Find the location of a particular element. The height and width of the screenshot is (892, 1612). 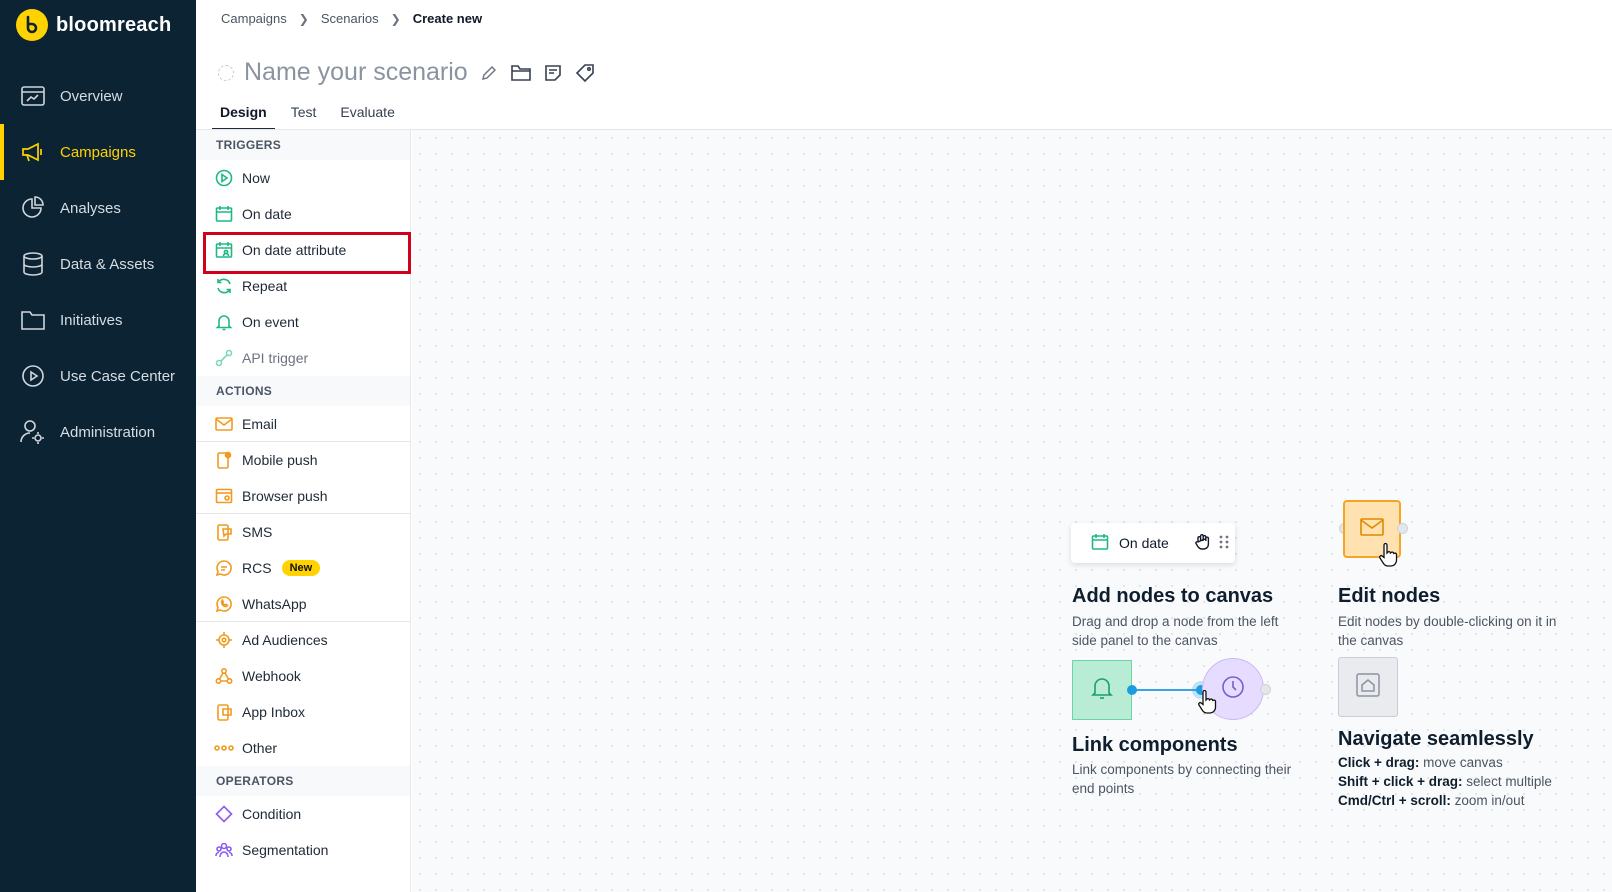

sidebar-item-use-case-center: Use Case Center is located at coordinates (98, 376).